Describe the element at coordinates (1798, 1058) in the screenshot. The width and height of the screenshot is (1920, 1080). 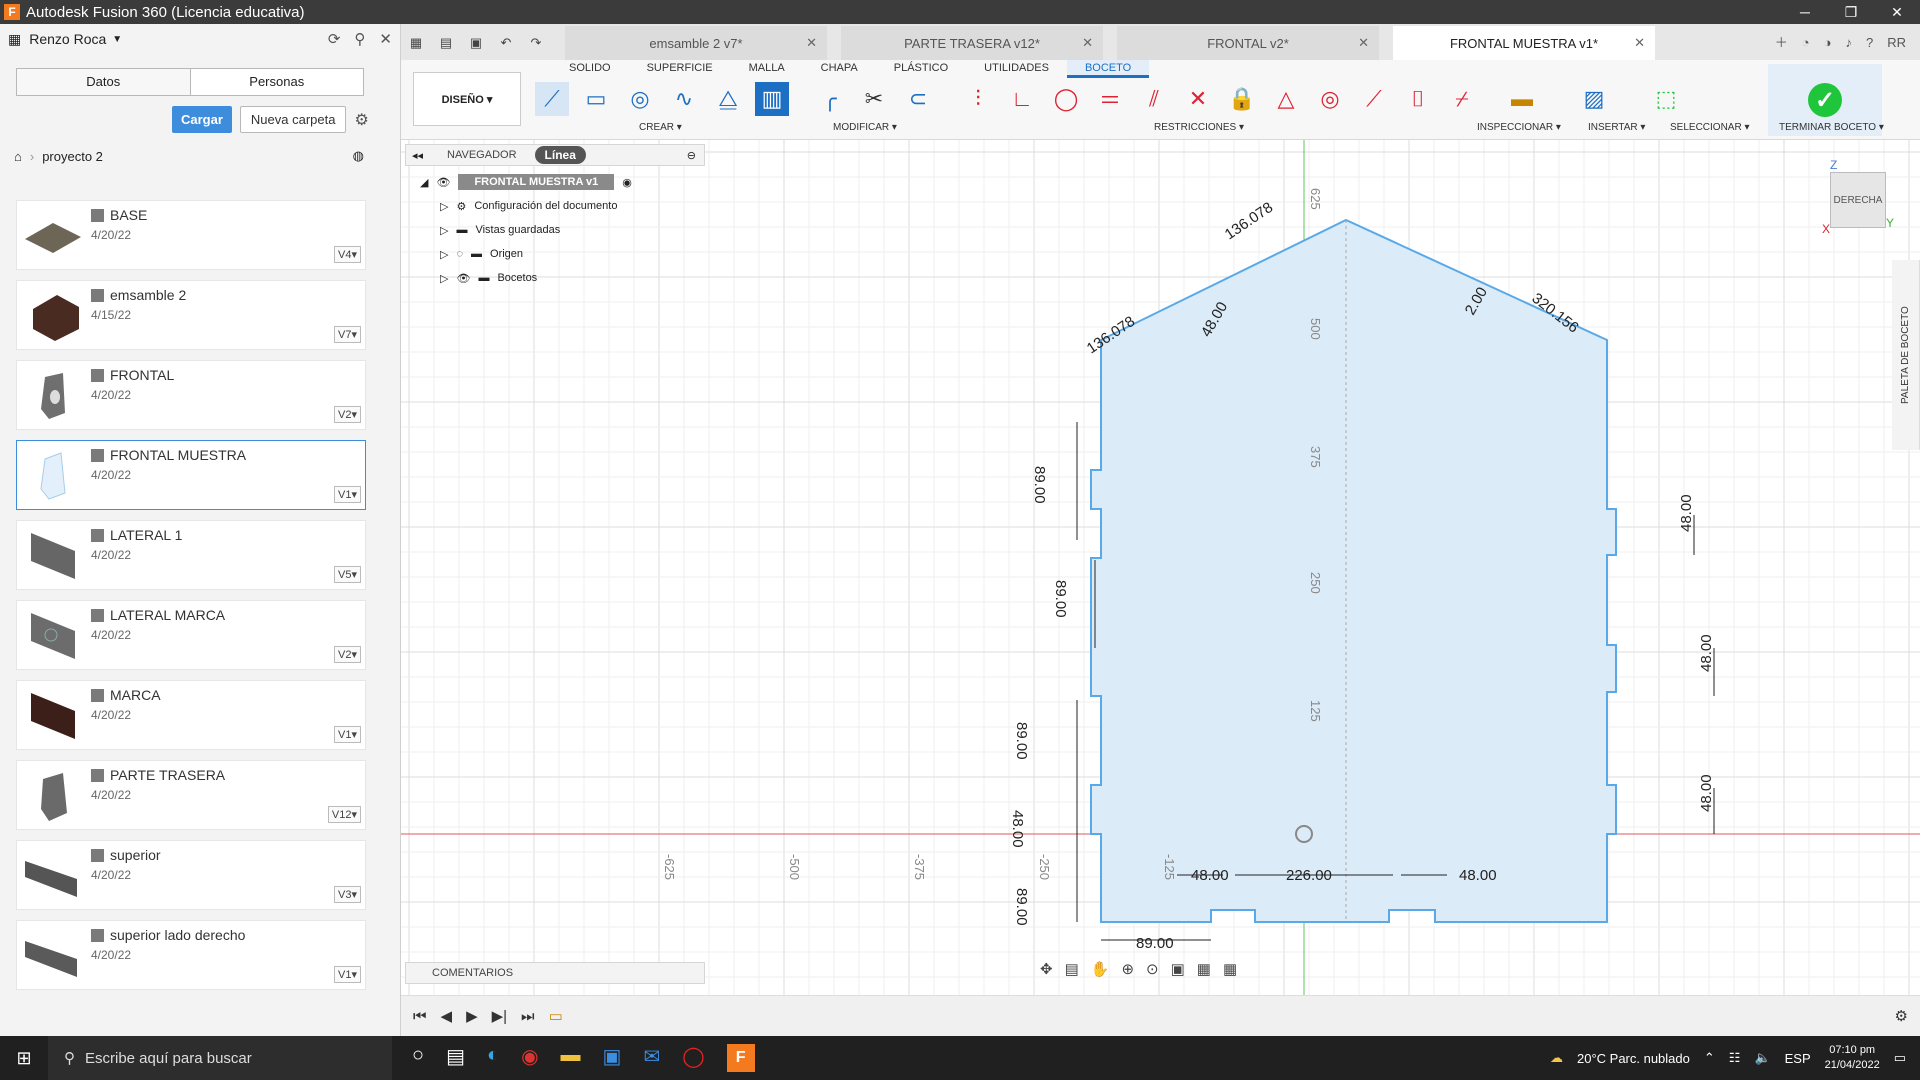
I see `language: ESP` at that location.